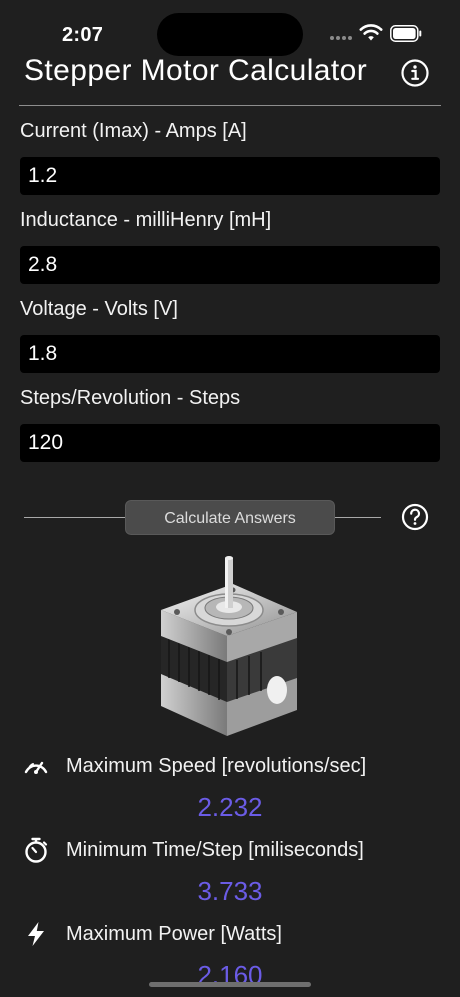  What do you see at coordinates (358, 517) in the screenshot?
I see `calculate-divider-right` at bounding box center [358, 517].